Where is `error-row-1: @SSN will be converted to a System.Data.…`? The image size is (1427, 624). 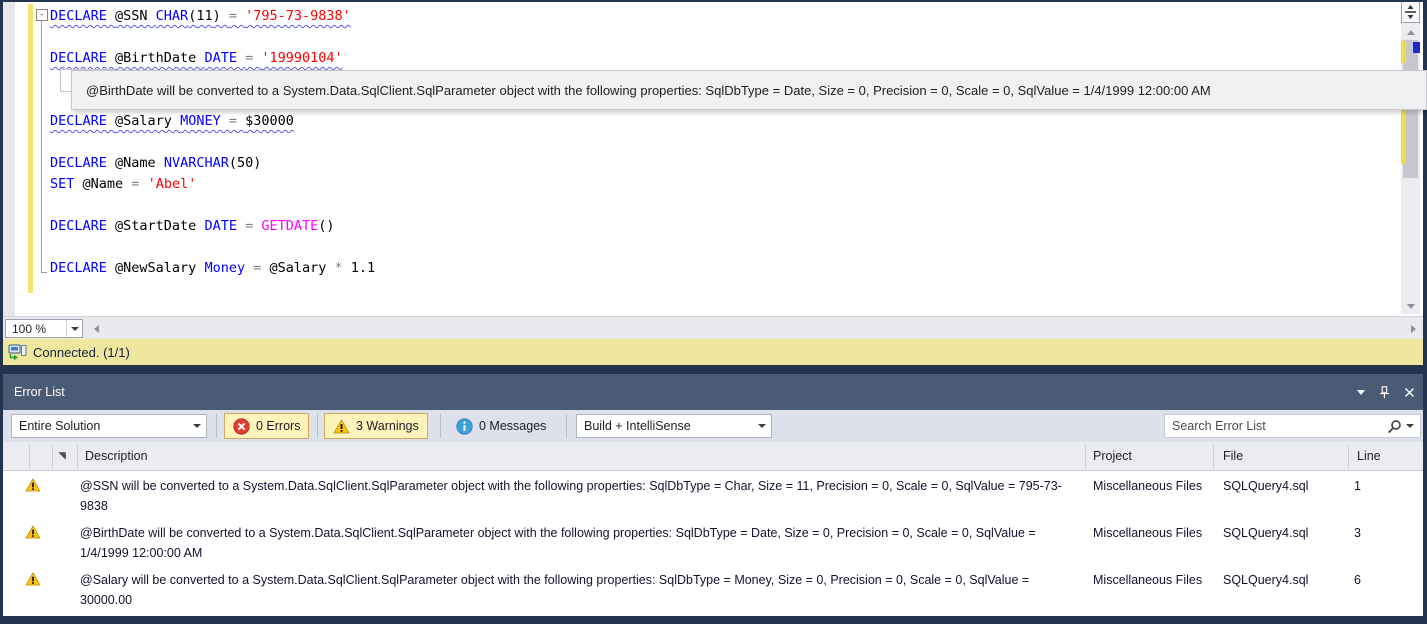 error-row-1: @SSN will be converted to a System.Data.… is located at coordinates (713, 494).